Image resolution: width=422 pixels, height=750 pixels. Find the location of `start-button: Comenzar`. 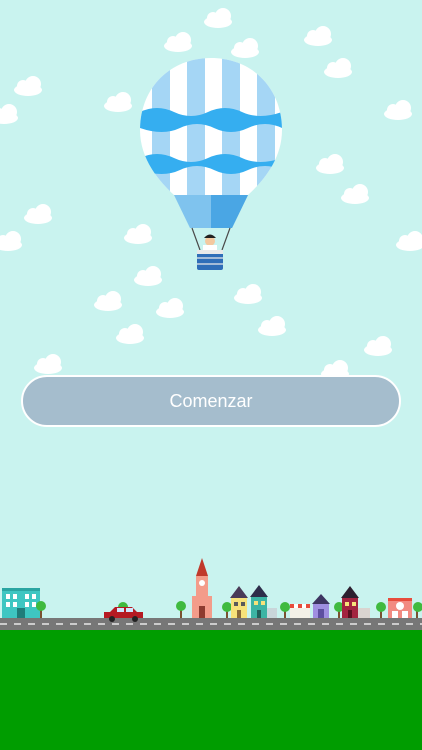

start-button: Comenzar is located at coordinates (211, 401).